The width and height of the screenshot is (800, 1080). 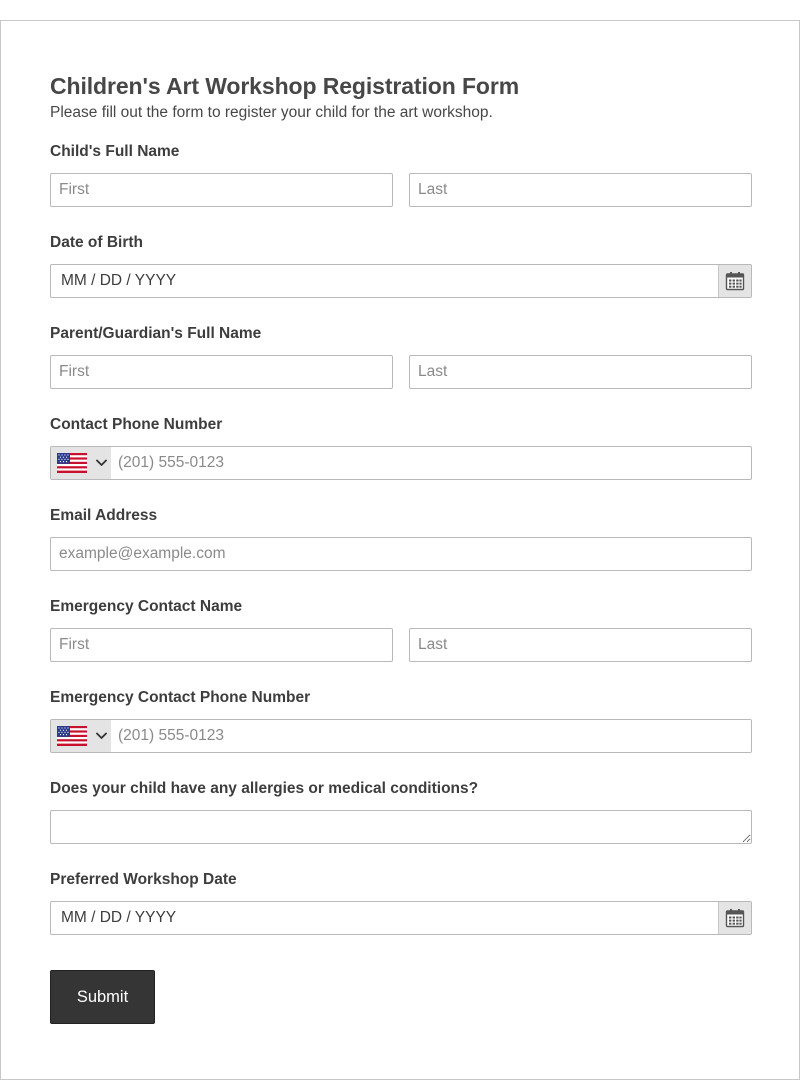 I want to click on dob-date-picker, so click(x=401, y=281).